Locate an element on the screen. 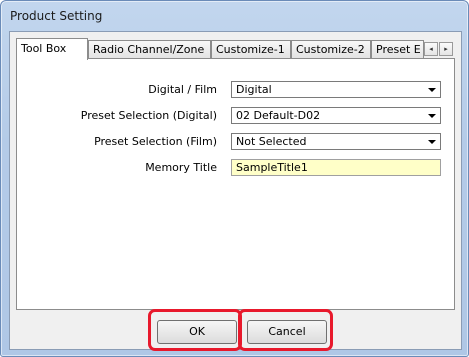  memory-title-value: SampleTitle1 is located at coordinates (272, 167).